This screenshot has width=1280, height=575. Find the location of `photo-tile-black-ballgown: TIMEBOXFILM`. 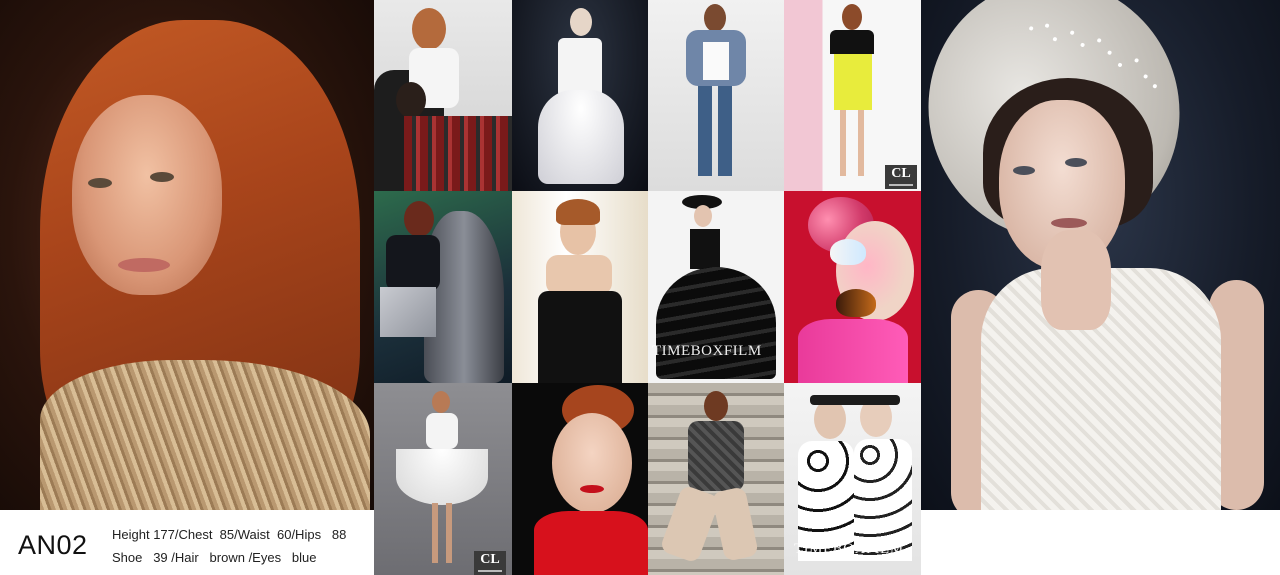

photo-tile-black-ballgown: TIMEBOXFILM is located at coordinates (716, 287).